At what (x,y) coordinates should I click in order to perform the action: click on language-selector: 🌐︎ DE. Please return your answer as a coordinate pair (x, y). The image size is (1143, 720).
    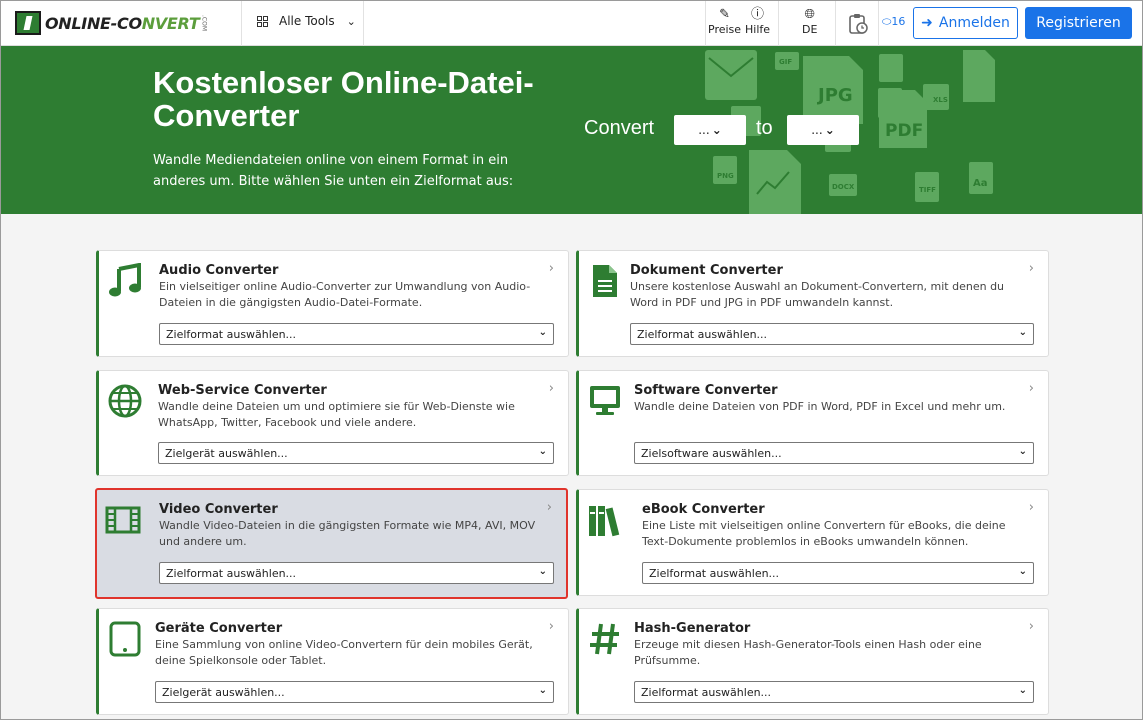
    Looking at the image, I should click on (809, 21).